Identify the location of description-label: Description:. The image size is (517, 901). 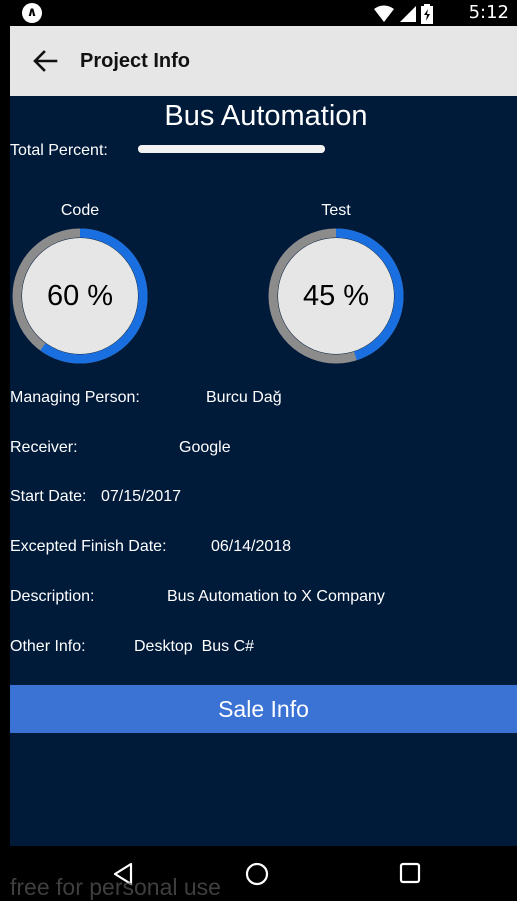
(52, 596).